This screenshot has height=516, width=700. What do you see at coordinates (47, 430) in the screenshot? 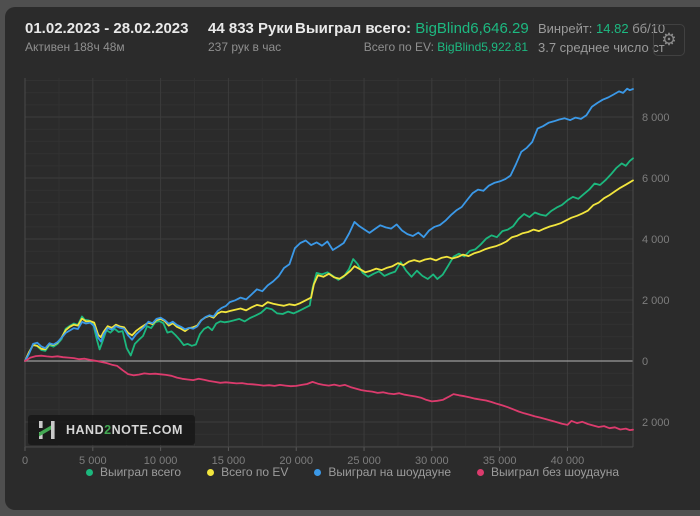
I see `hand2note-logo-icon` at bounding box center [47, 430].